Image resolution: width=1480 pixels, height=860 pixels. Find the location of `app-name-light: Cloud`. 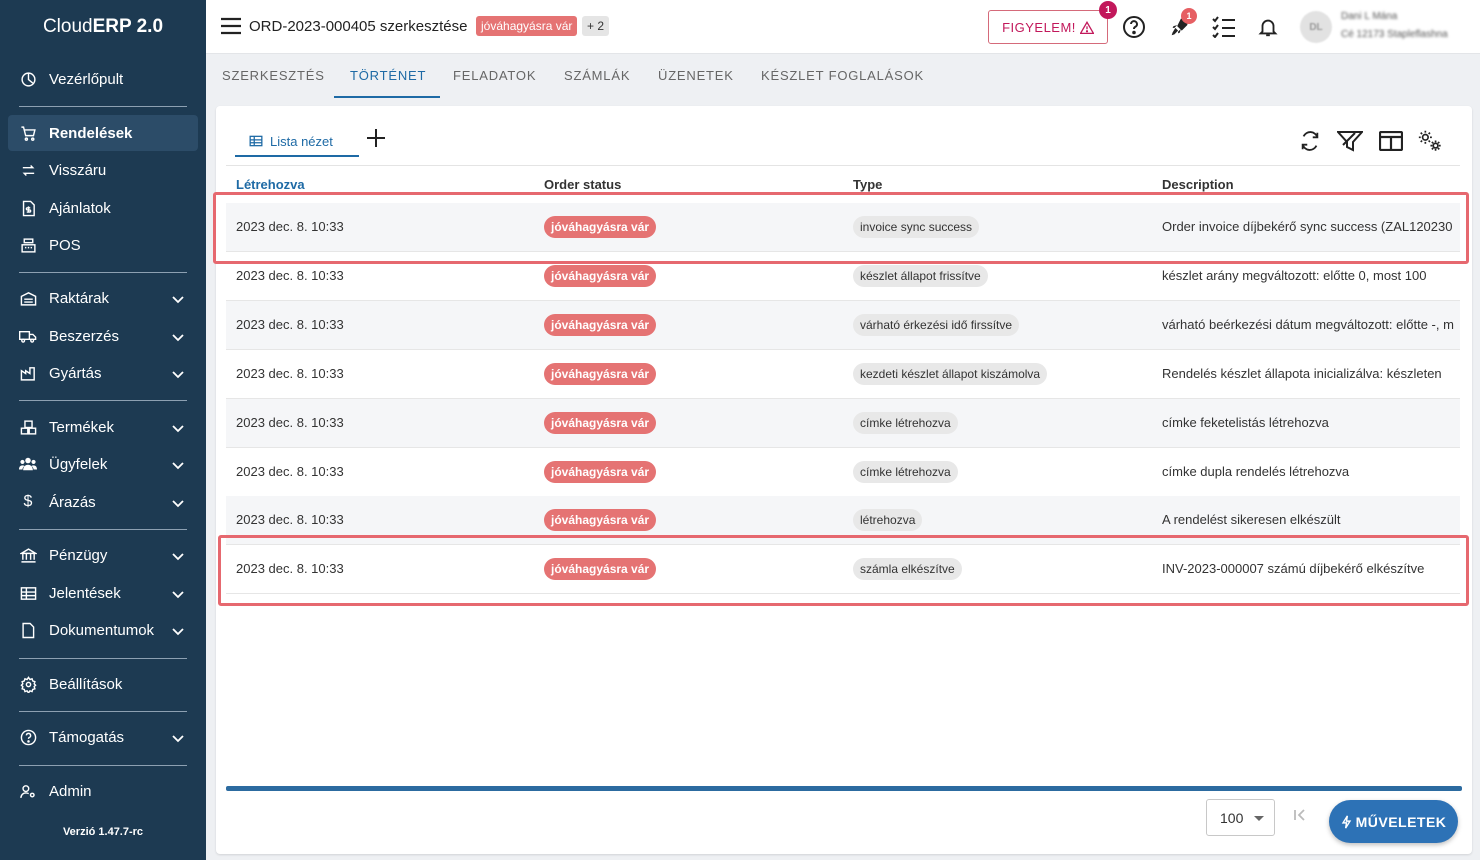

app-name-light: Cloud is located at coordinates (67, 26).